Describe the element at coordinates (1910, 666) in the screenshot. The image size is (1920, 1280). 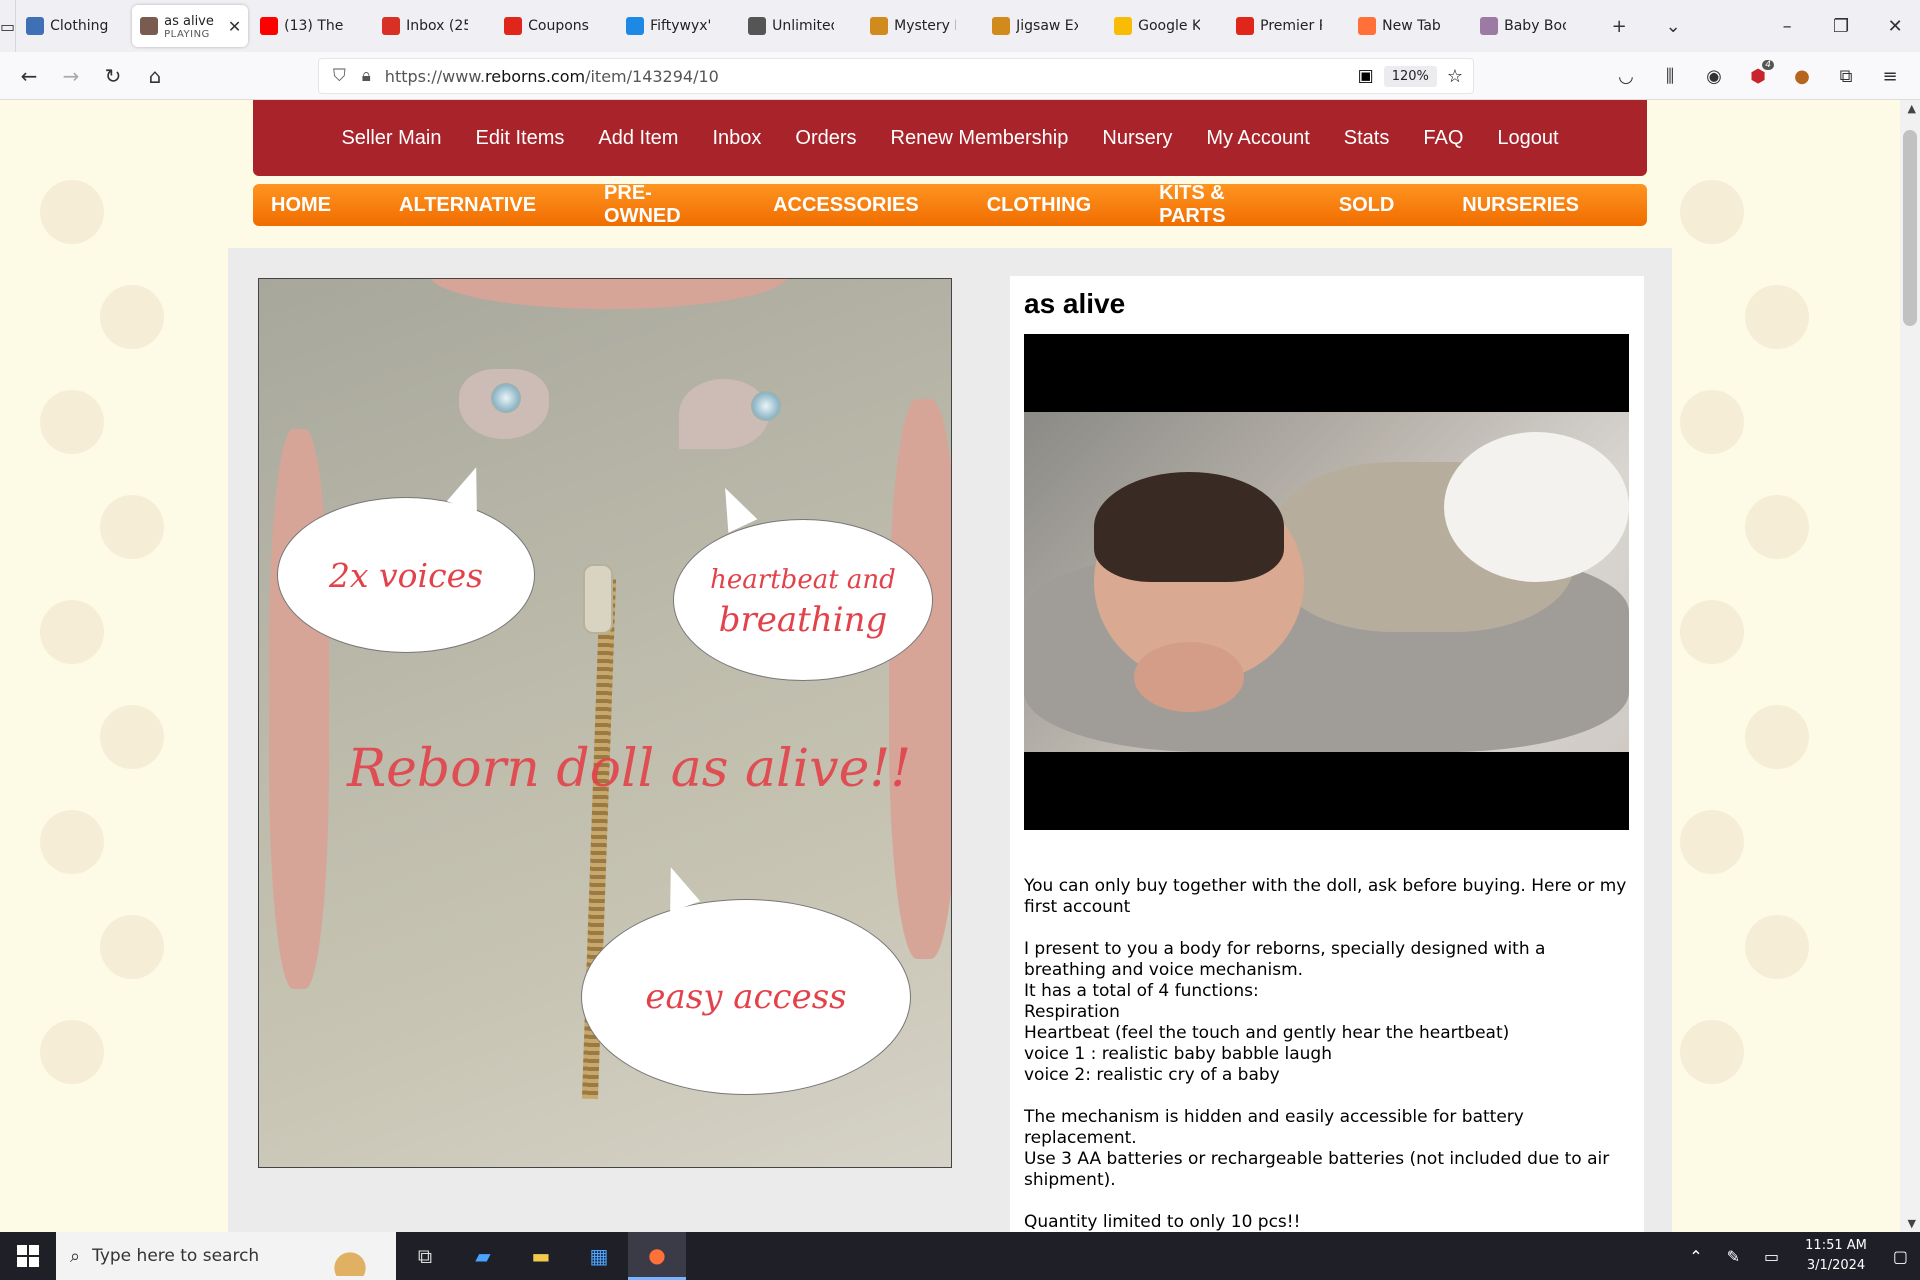
I see `page-scrollbar: ▲ ▼` at that location.